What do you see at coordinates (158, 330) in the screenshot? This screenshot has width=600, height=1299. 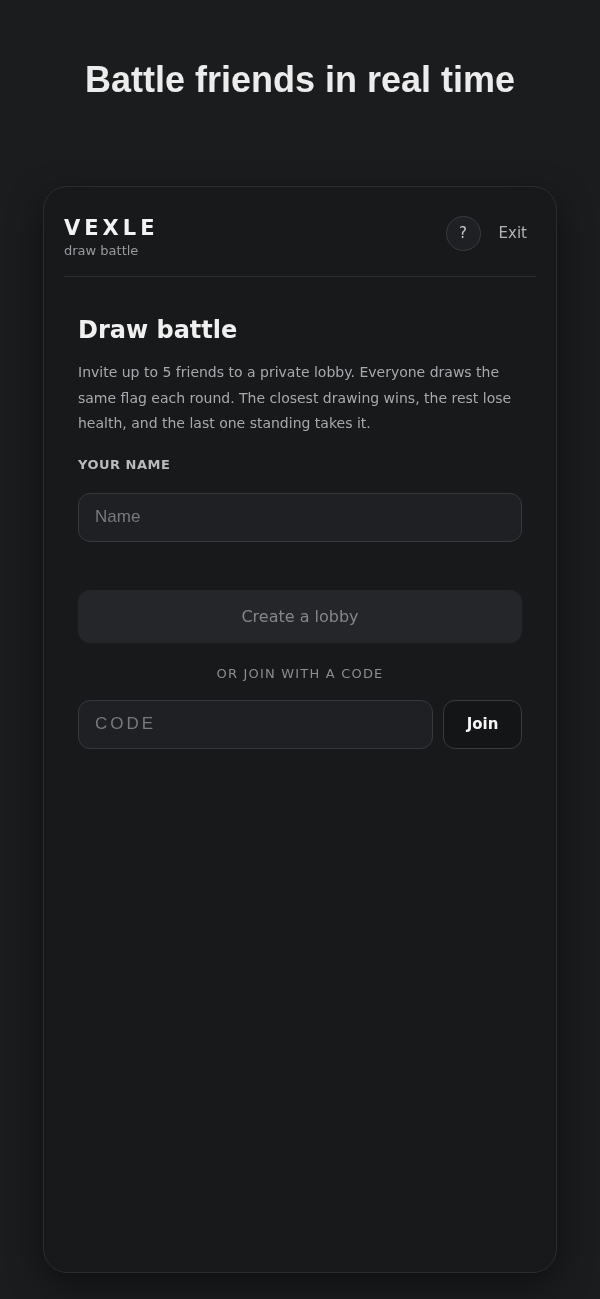 I see `section-title: Draw battle` at bounding box center [158, 330].